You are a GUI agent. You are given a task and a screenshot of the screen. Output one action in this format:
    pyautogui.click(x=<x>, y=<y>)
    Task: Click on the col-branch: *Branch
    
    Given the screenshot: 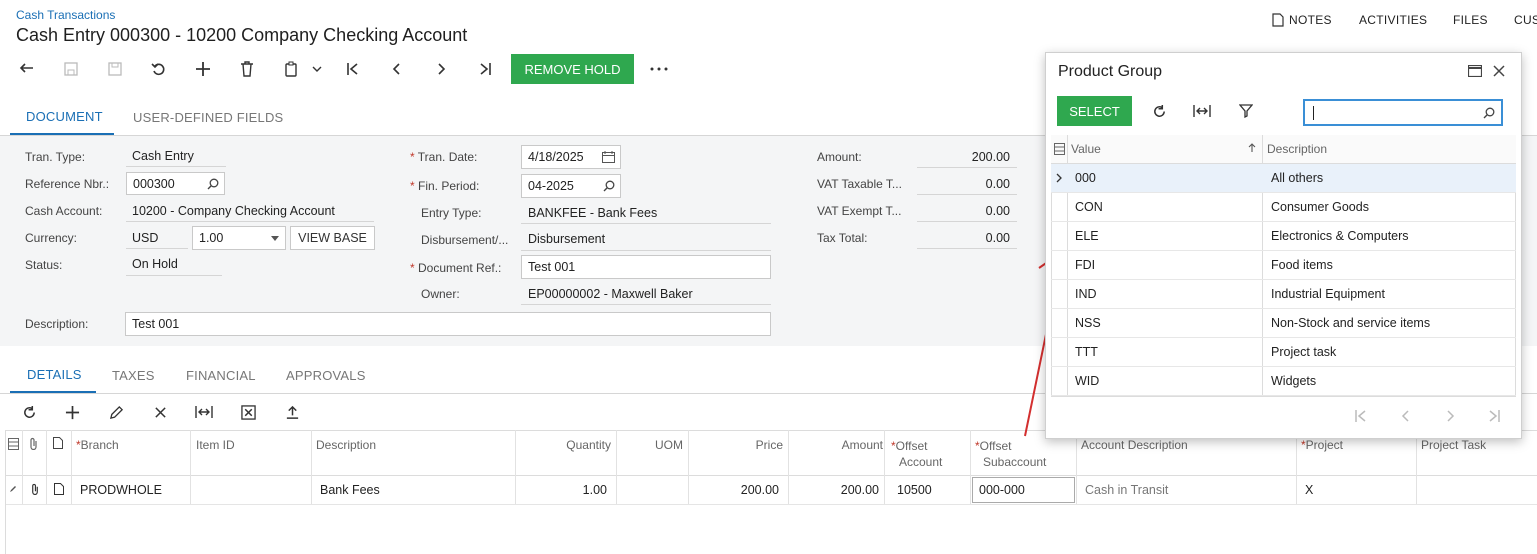 What is the action you would take?
    pyautogui.click(x=97, y=445)
    